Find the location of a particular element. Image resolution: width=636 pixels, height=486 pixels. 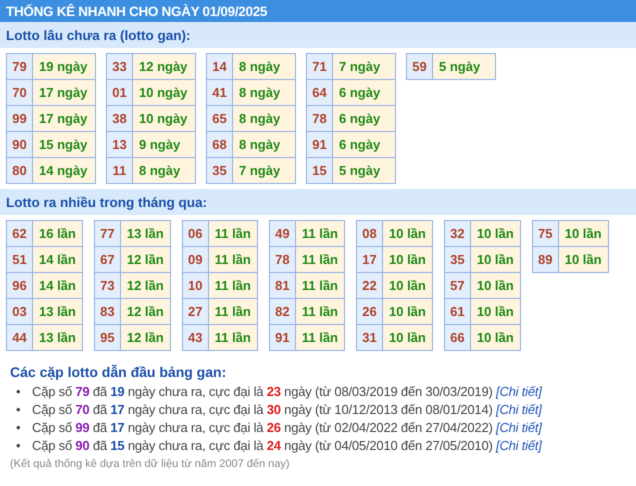

lotto-number-cell: 62 is located at coordinates (19, 233).